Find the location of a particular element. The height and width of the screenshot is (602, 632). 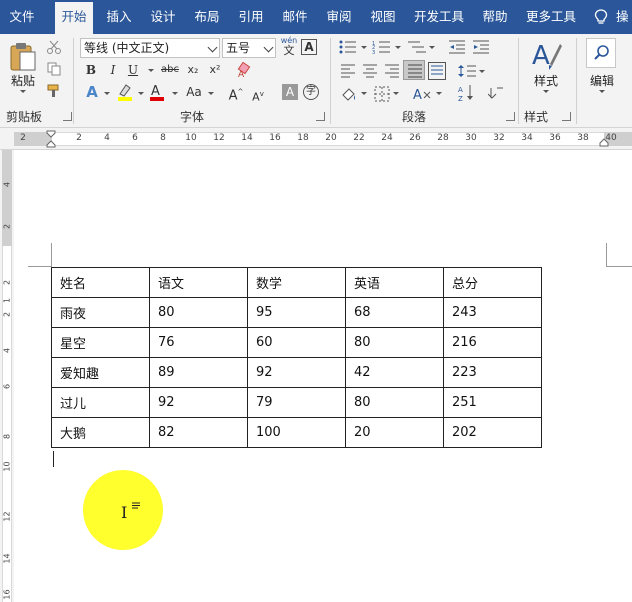

tab-help: 帮助 is located at coordinates (495, 17).